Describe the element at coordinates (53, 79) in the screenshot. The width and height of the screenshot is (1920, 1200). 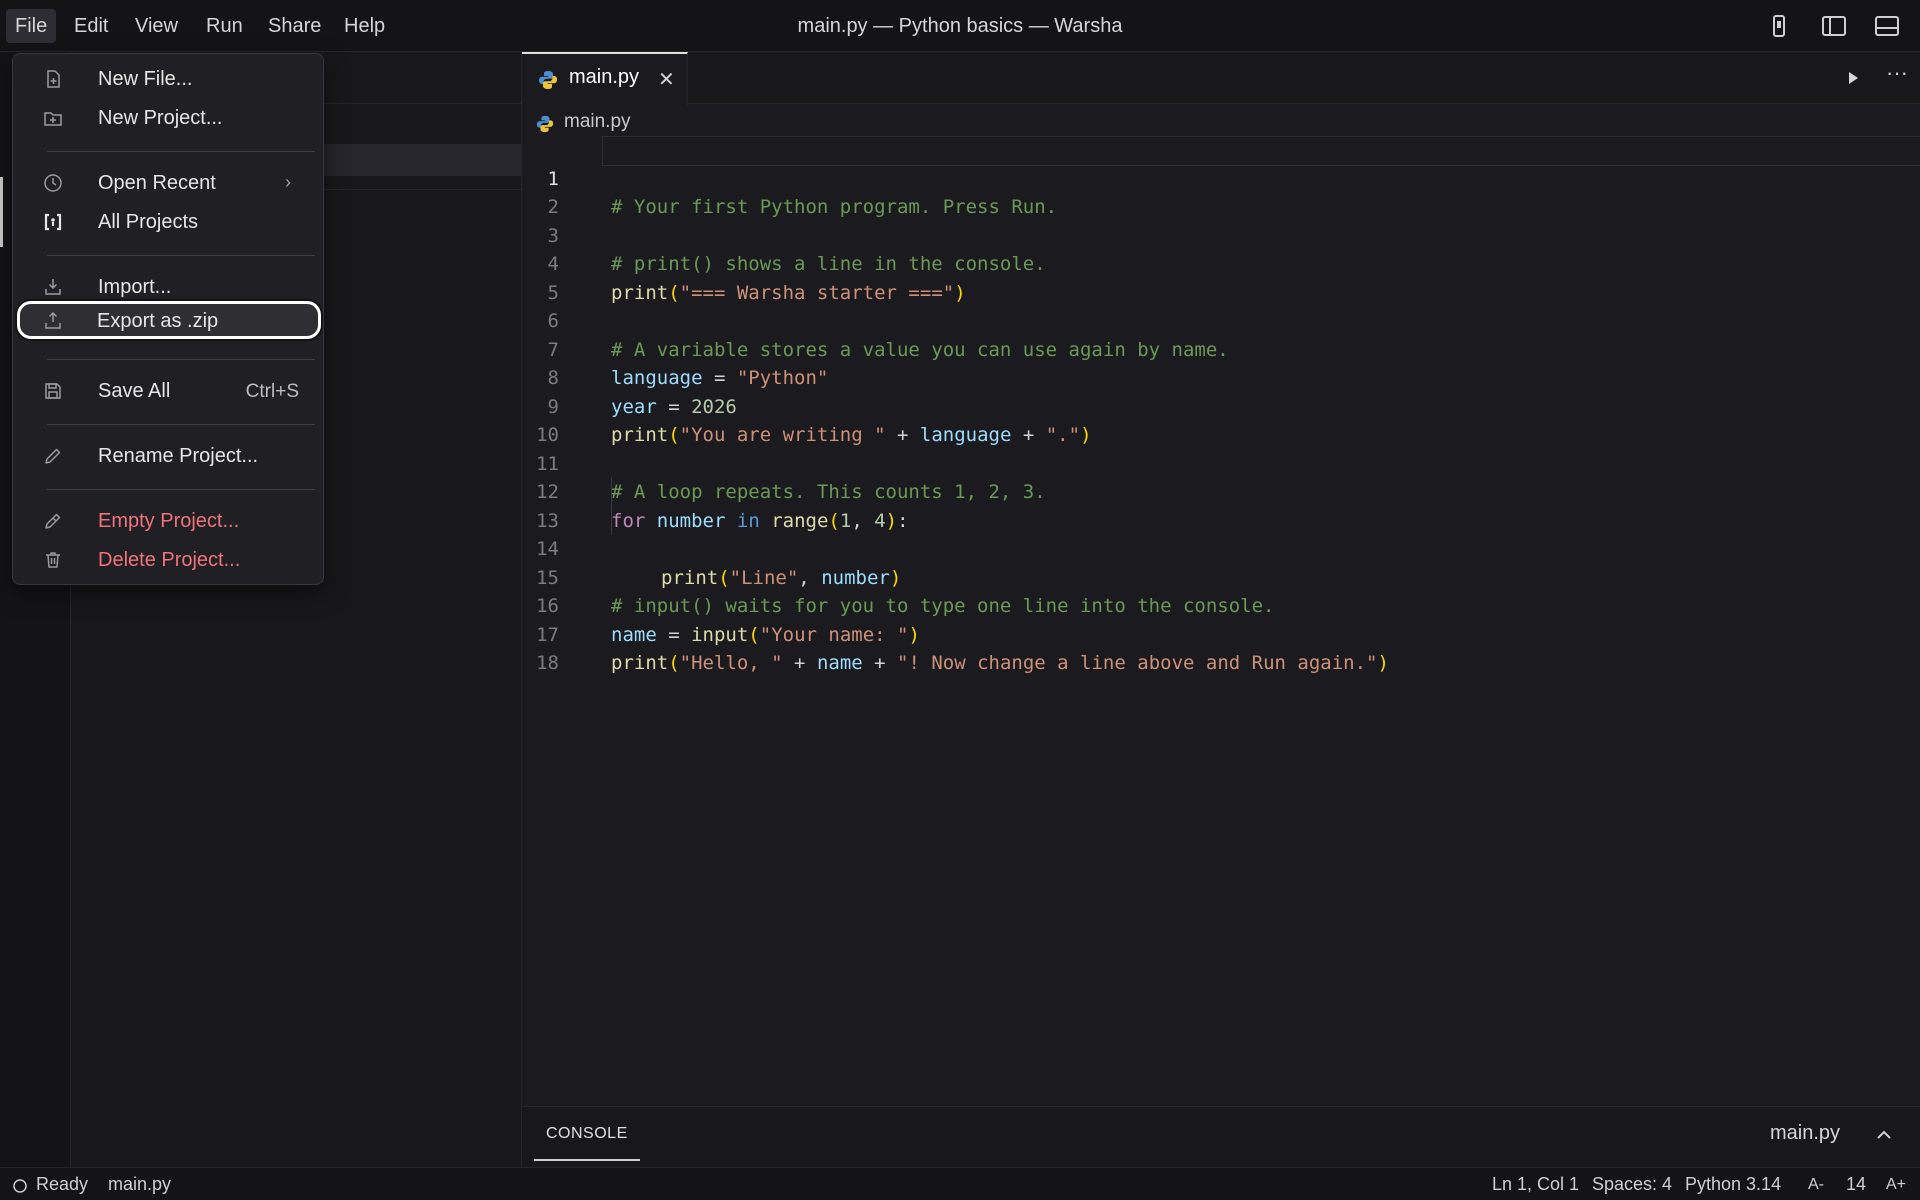
I see `file-plus-icon` at that location.